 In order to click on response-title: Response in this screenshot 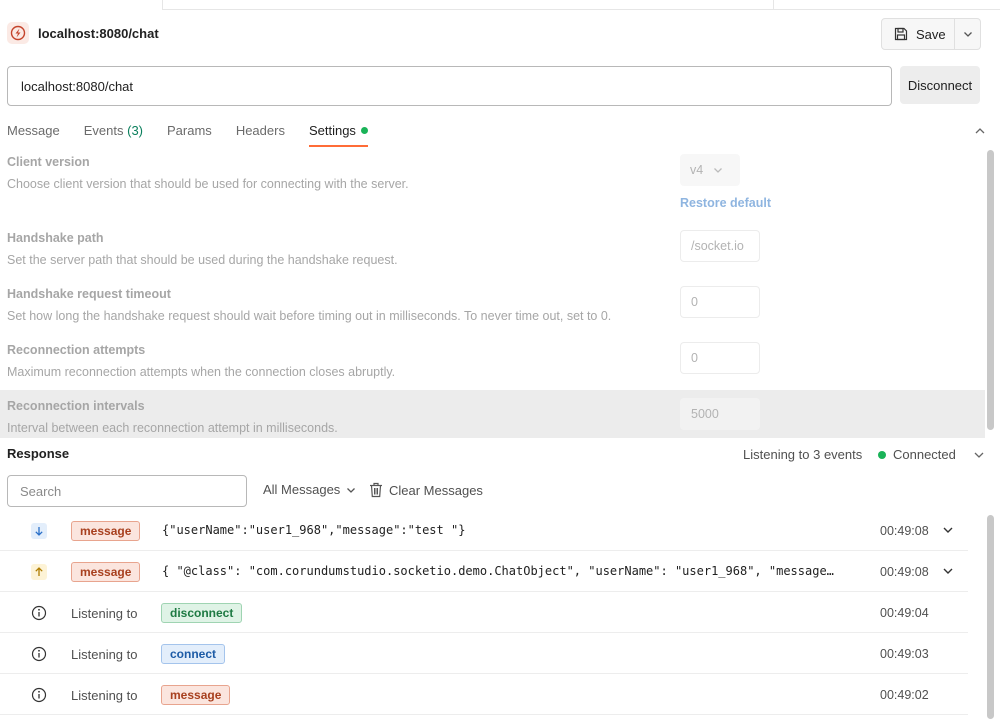, I will do `click(38, 453)`.